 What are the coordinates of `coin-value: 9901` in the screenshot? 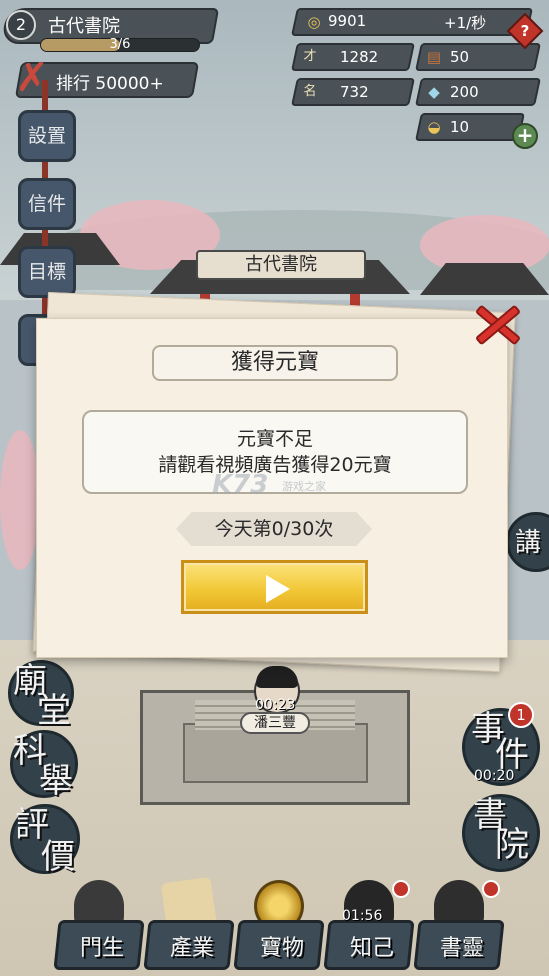 It's located at (347, 21).